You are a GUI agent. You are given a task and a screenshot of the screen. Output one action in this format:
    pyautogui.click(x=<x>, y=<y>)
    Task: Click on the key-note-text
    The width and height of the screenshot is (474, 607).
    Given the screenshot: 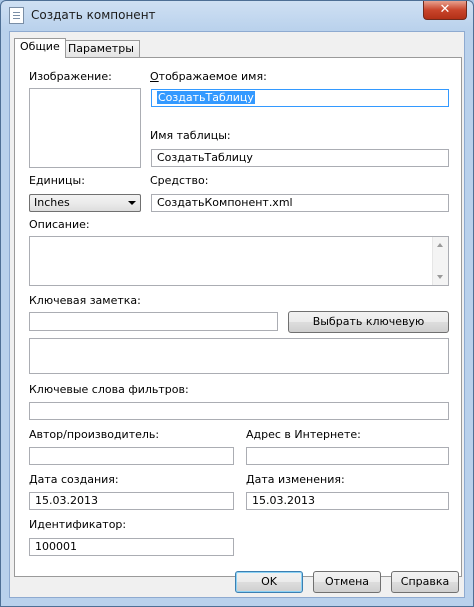 What is the action you would take?
    pyautogui.click(x=239, y=356)
    